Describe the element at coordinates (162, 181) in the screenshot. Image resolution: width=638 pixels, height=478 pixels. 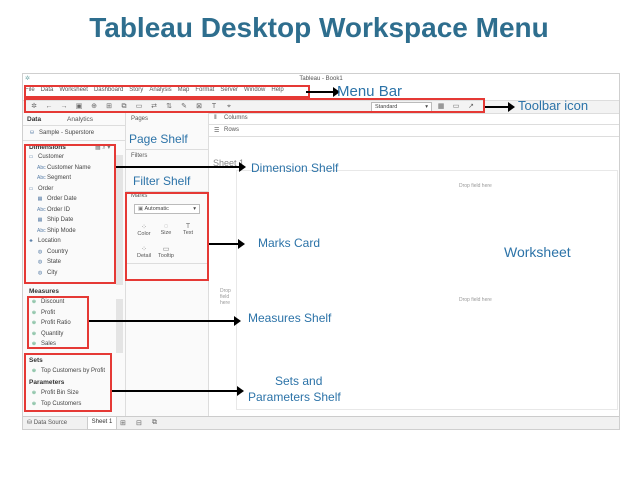
I see `filter-shelf-callout: Filter Shelf` at that location.